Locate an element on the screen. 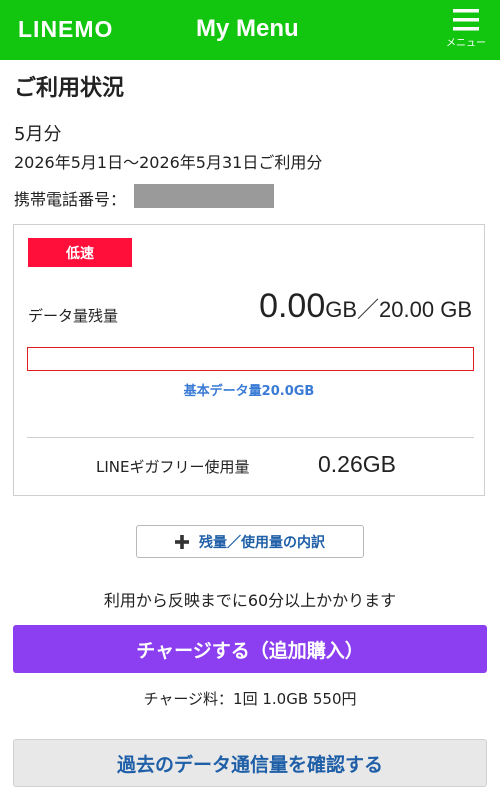 This screenshot has width=500, height=801. linemo-logo: LINEMO is located at coordinates (65, 29).